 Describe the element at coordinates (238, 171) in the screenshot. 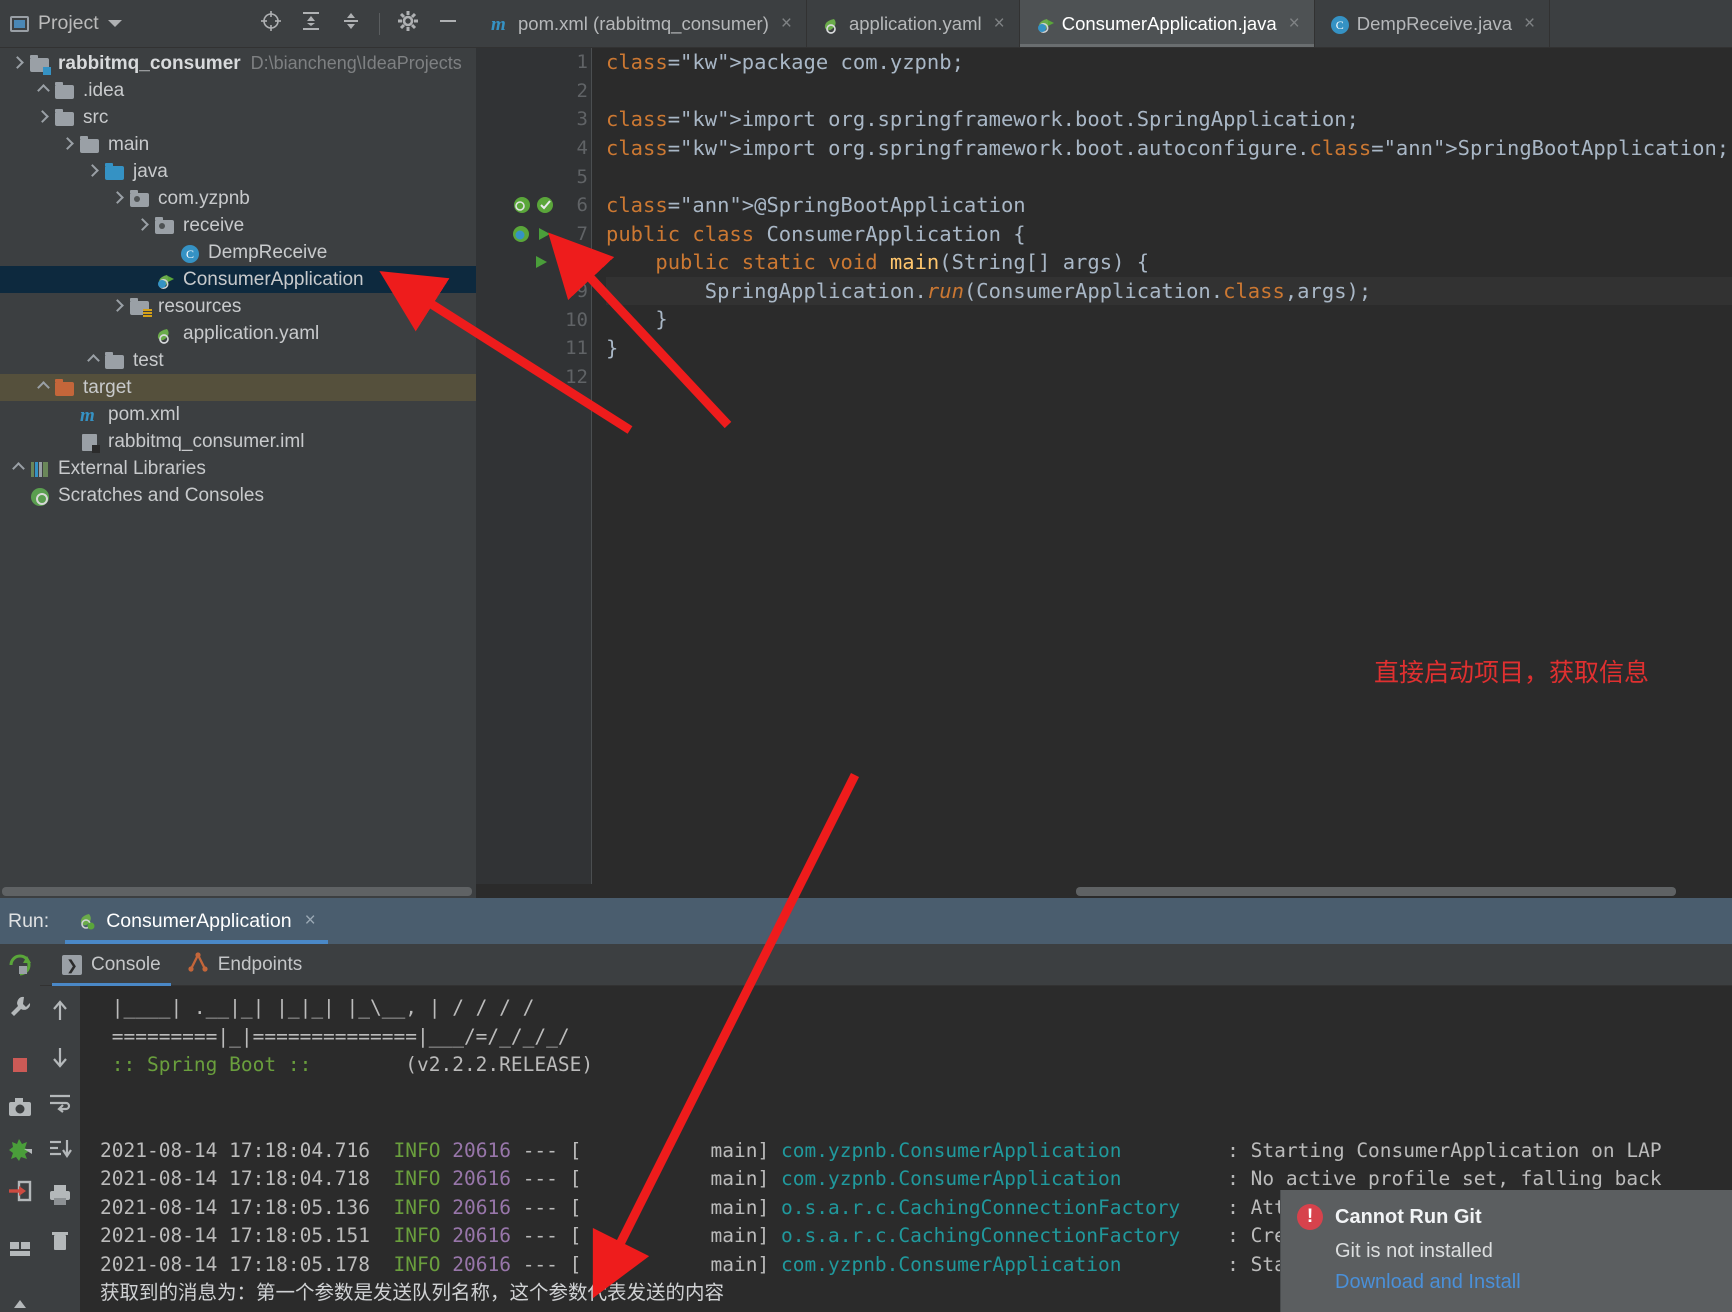

I see `tree-item-java: java` at that location.